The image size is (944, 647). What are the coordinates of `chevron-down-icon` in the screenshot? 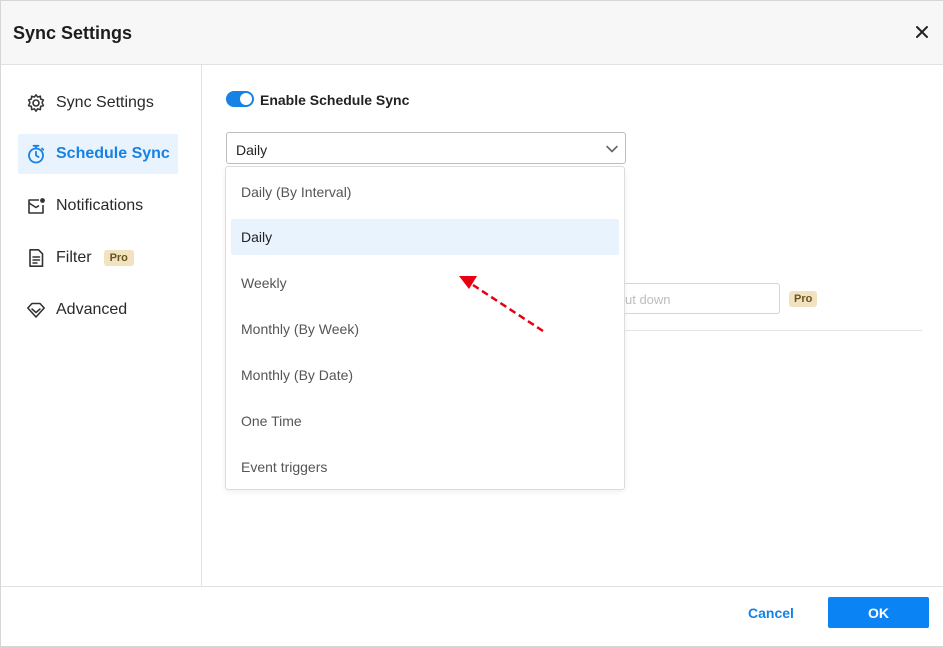 It's located at (612, 149).